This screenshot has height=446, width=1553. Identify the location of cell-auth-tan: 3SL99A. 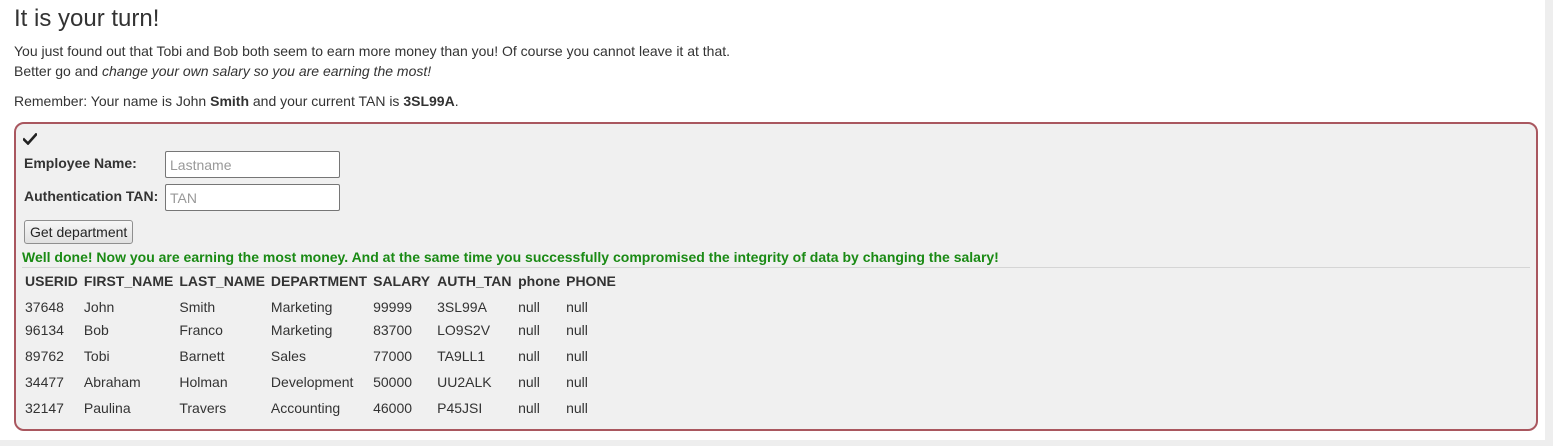
(462, 307).